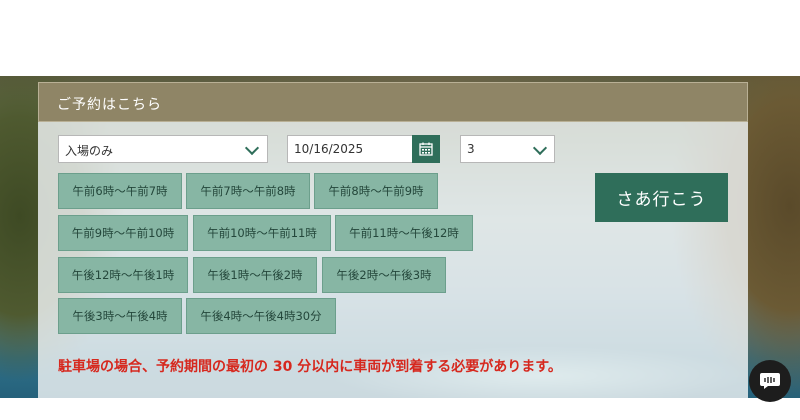 This screenshot has width=800, height=420. I want to click on chat-icon, so click(770, 381).